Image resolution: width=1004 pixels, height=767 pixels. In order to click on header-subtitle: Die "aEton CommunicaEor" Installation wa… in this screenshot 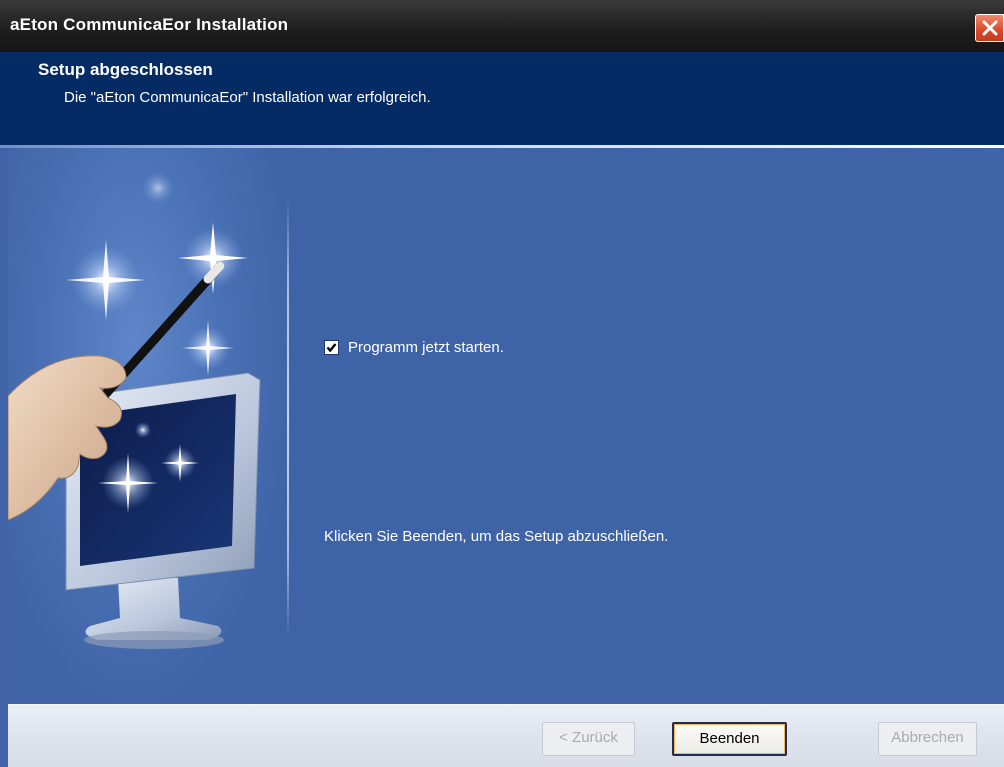, I will do `click(247, 97)`.